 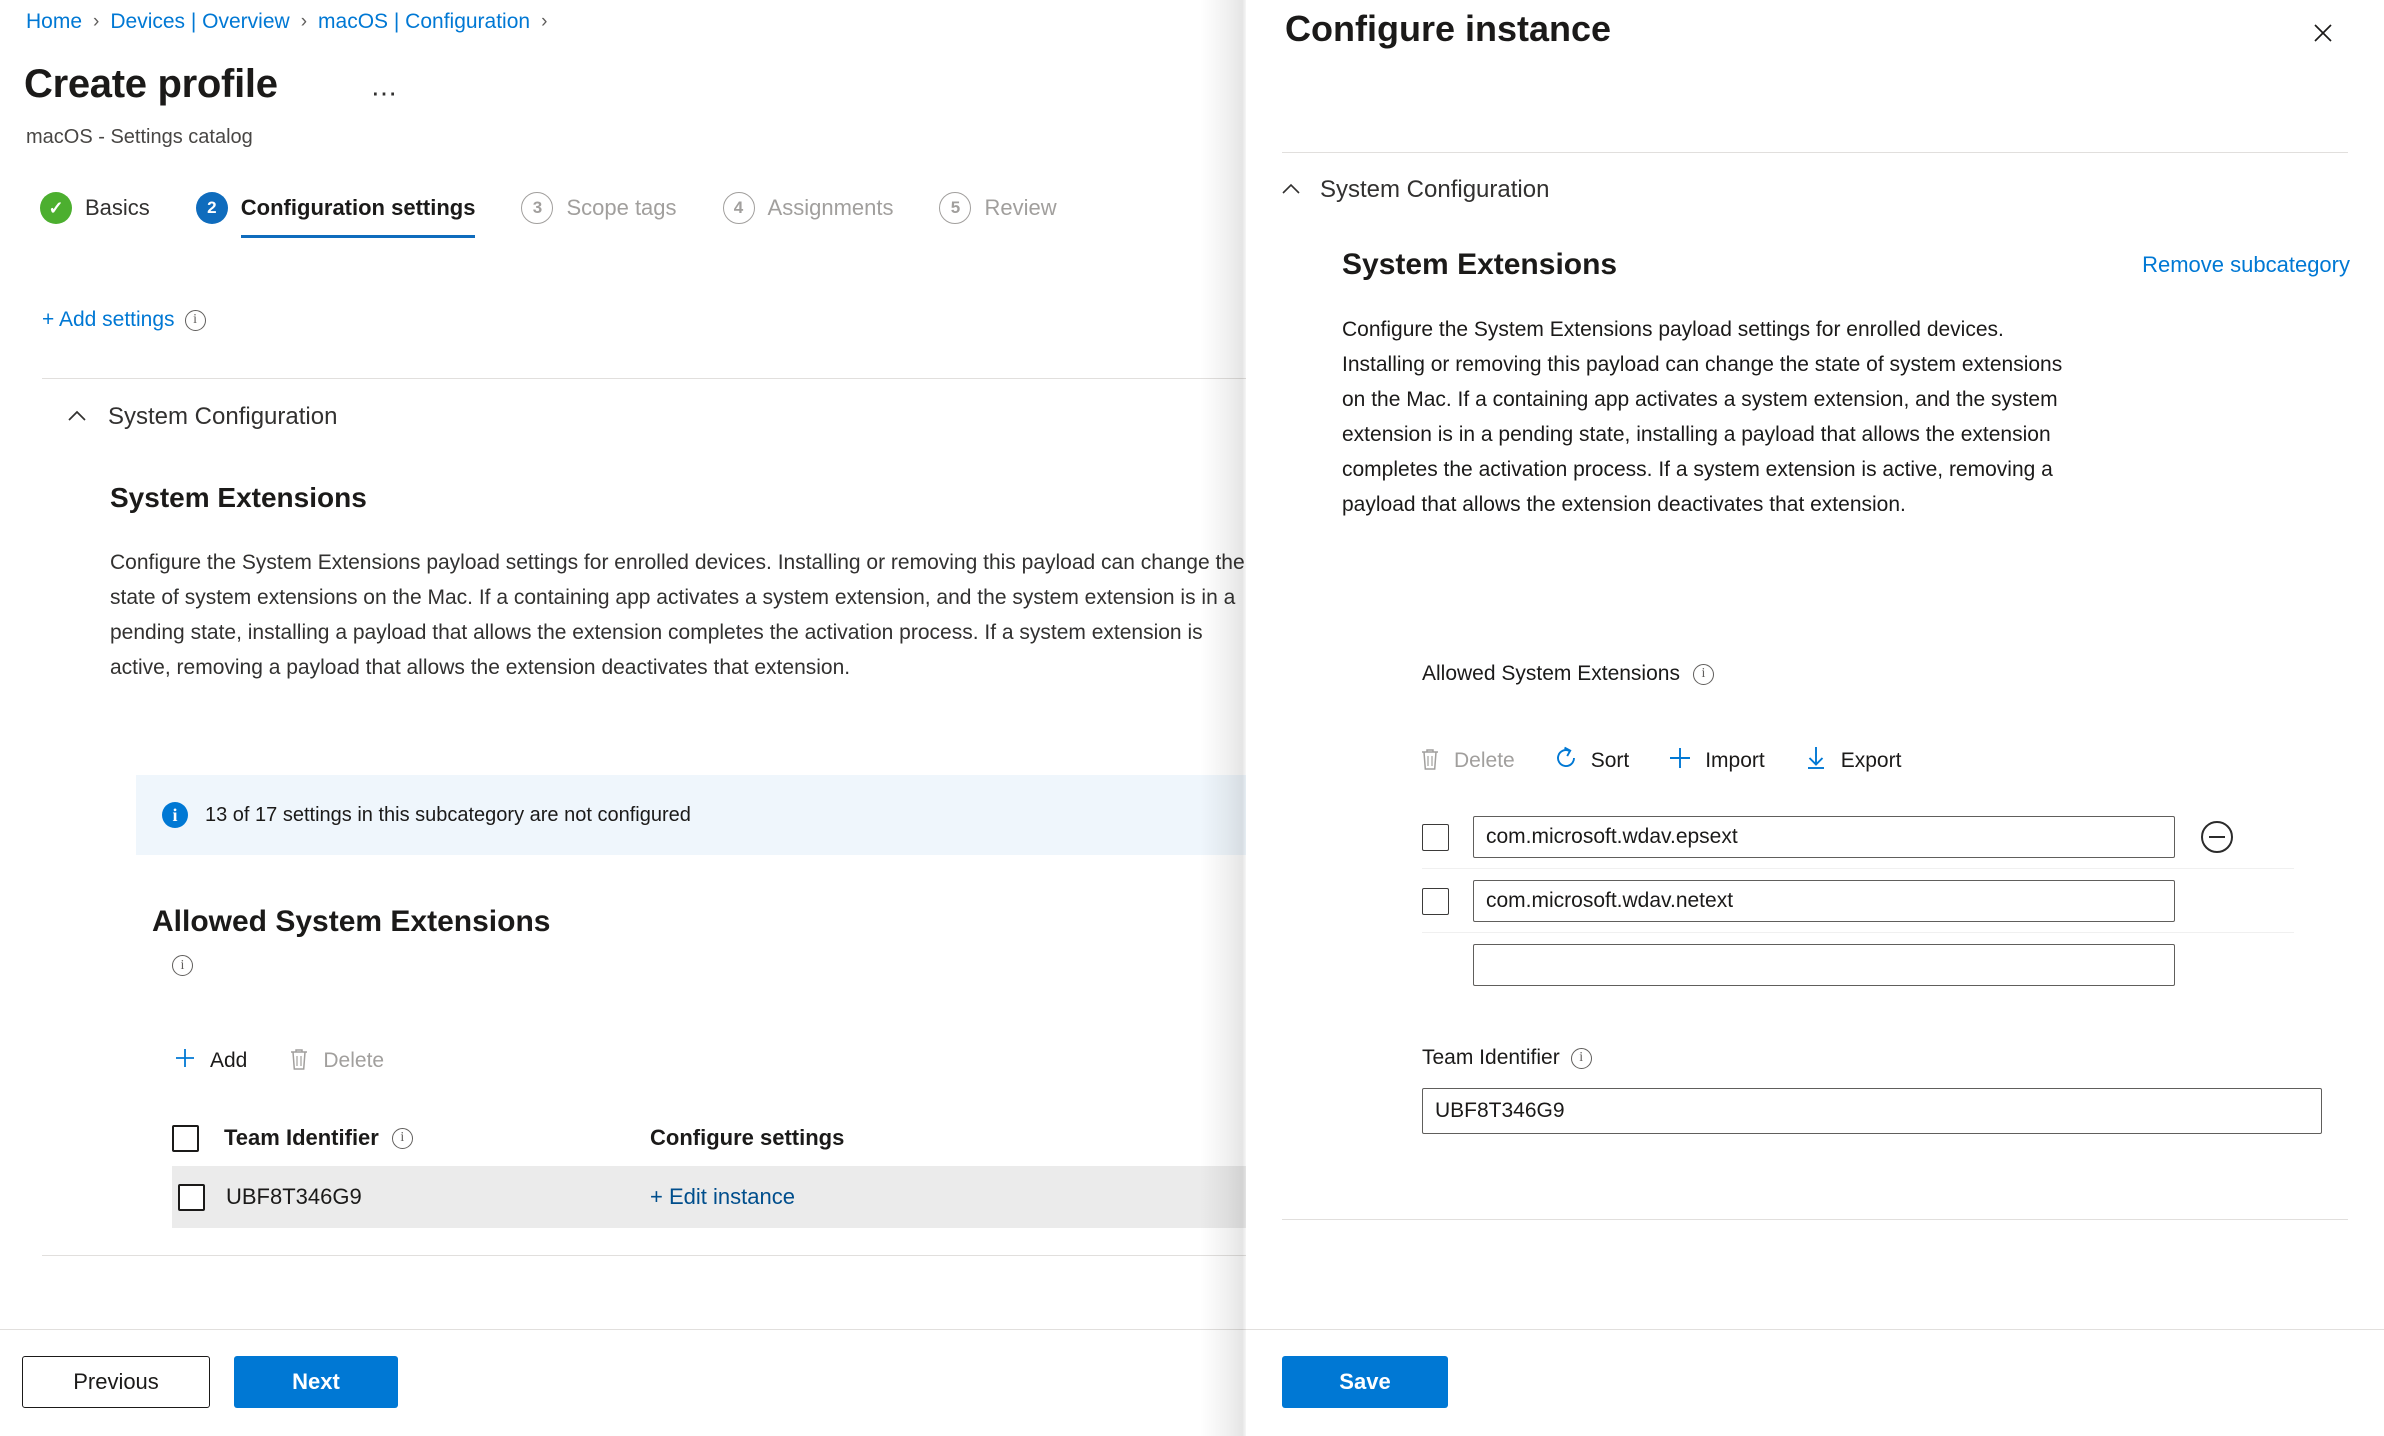 I want to click on step-number-badge: 2, so click(x=211, y=208).